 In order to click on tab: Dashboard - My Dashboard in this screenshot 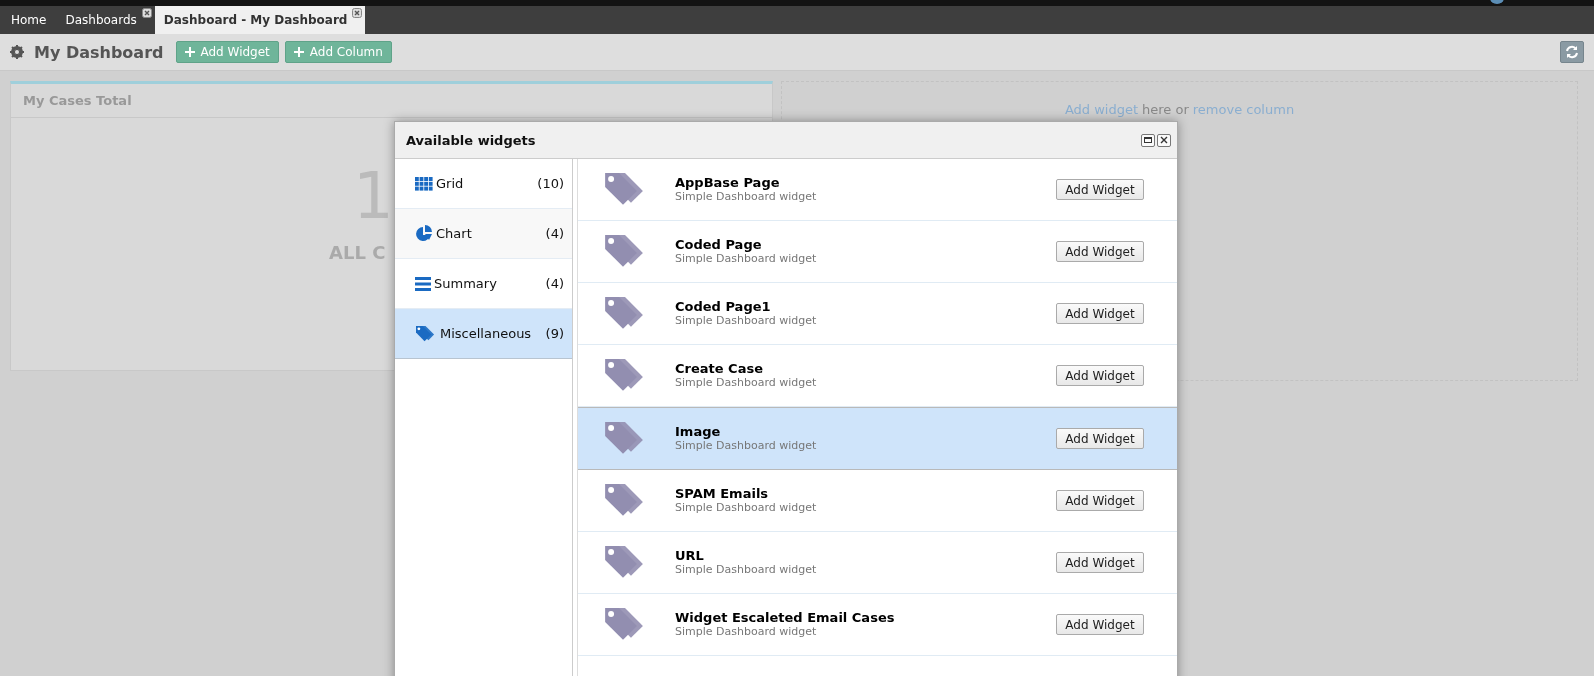, I will do `click(260, 20)`.